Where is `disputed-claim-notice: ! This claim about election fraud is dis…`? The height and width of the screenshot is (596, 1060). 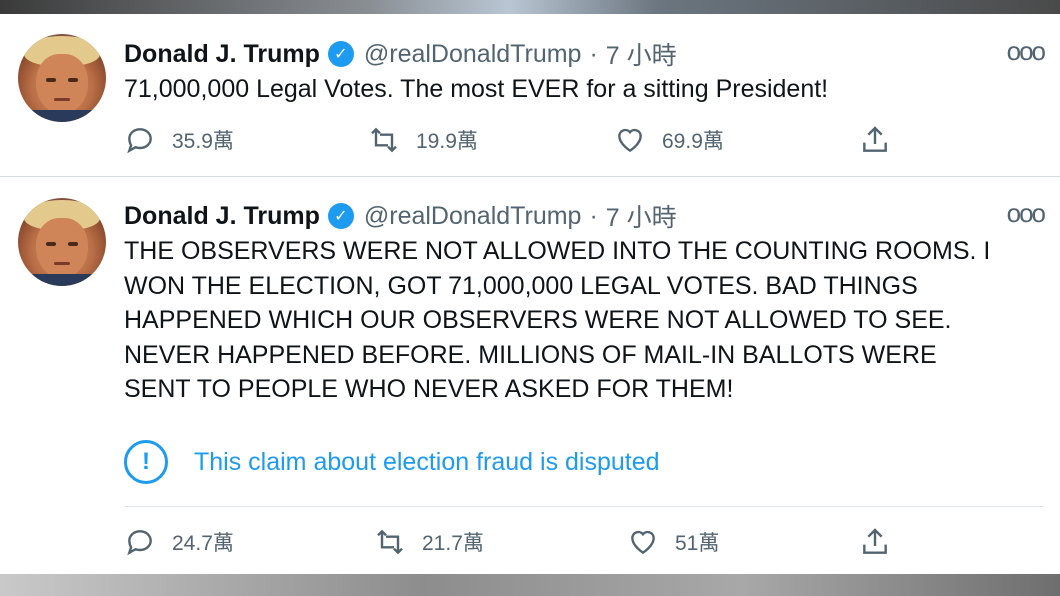 disputed-claim-notice: ! This claim about election fraud is dis… is located at coordinates (392, 462).